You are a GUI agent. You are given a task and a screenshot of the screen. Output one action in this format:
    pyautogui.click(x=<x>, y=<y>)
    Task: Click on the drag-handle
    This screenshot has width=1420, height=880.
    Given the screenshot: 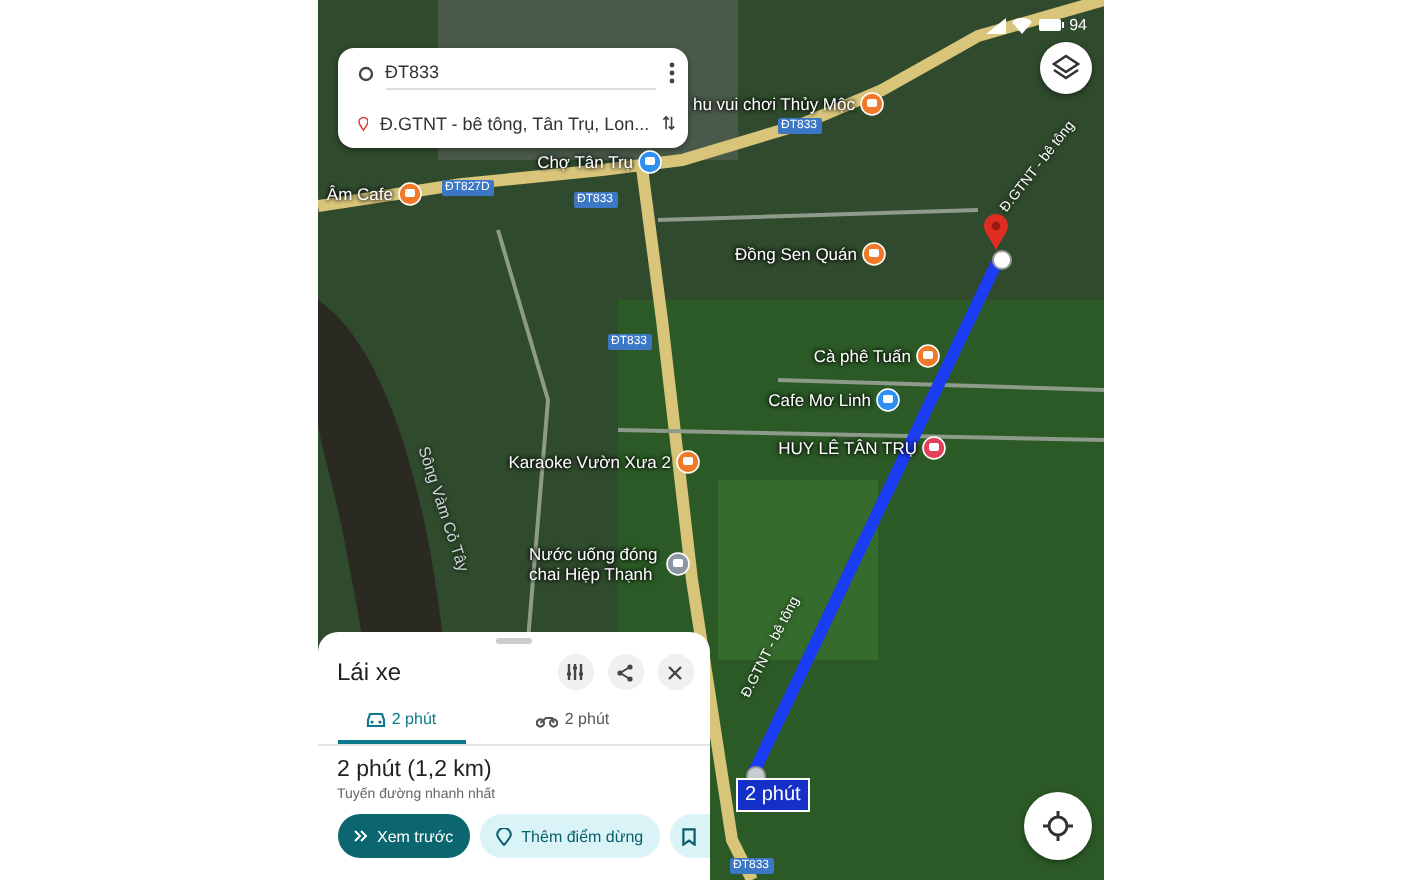 What is the action you would take?
    pyautogui.click(x=513, y=641)
    